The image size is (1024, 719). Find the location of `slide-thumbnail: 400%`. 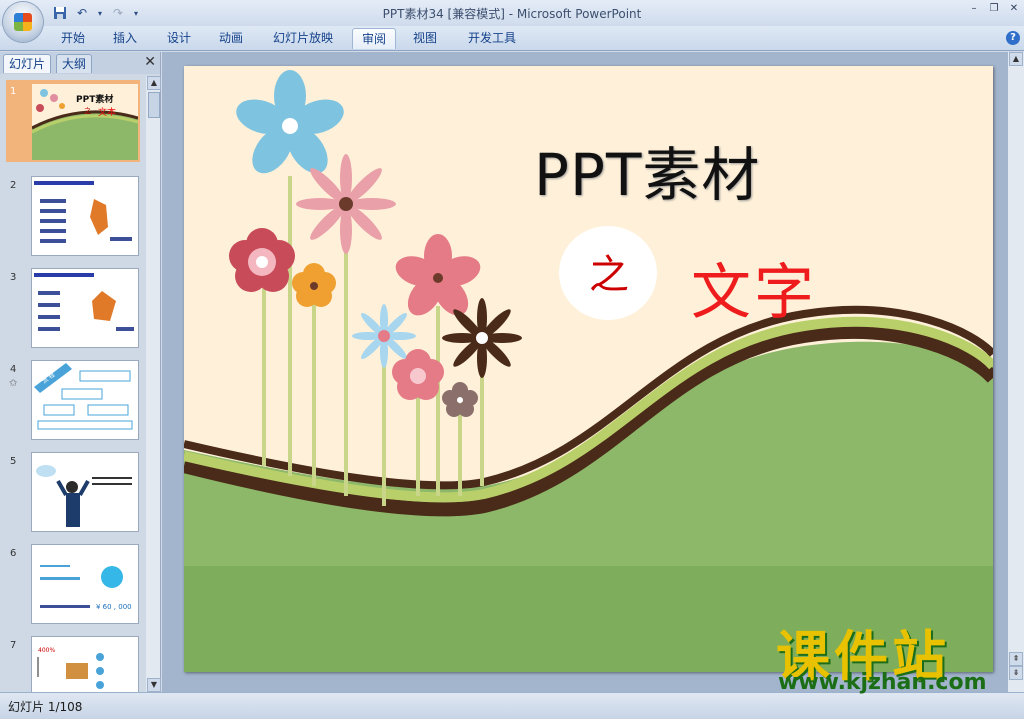

slide-thumbnail: 400% is located at coordinates (85, 664).